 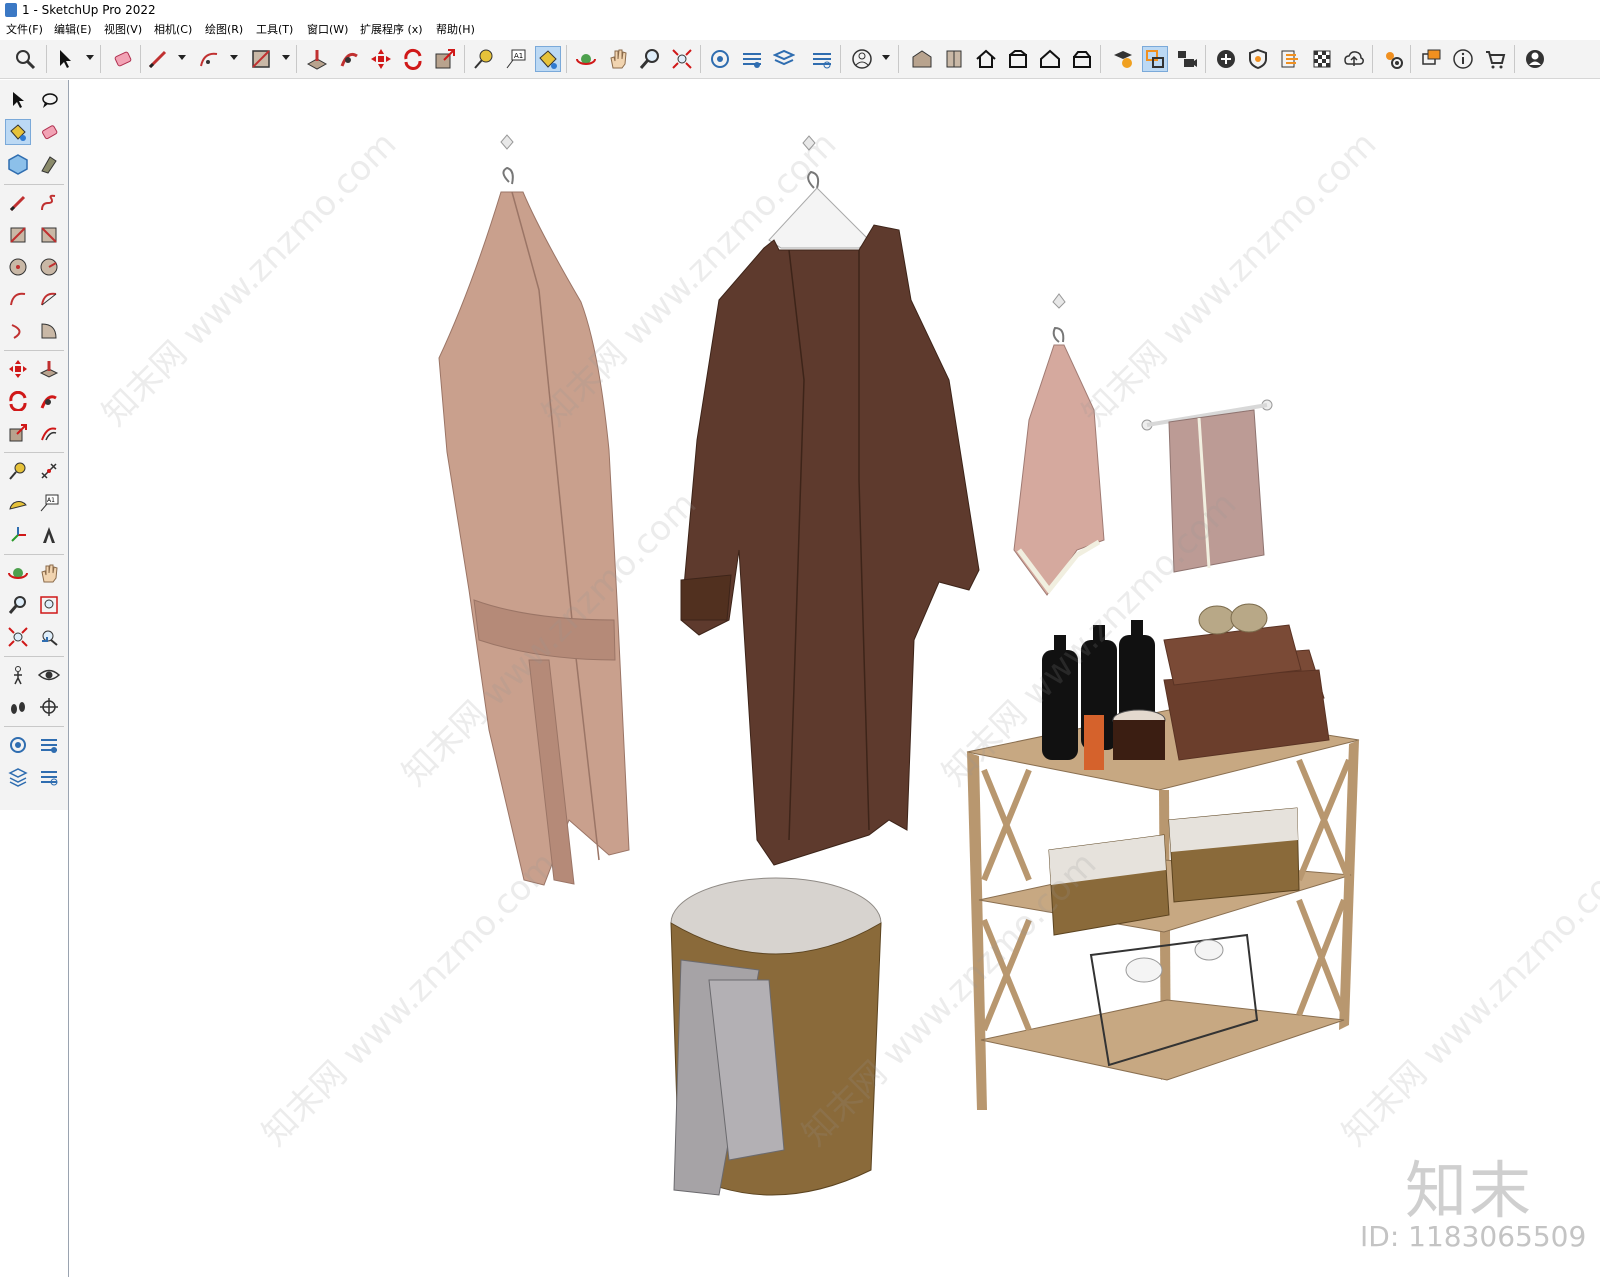 What do you see at coordinates (49, 100) in the screenshot?
I see `lasso-icon` at bounding box center [49, 100].